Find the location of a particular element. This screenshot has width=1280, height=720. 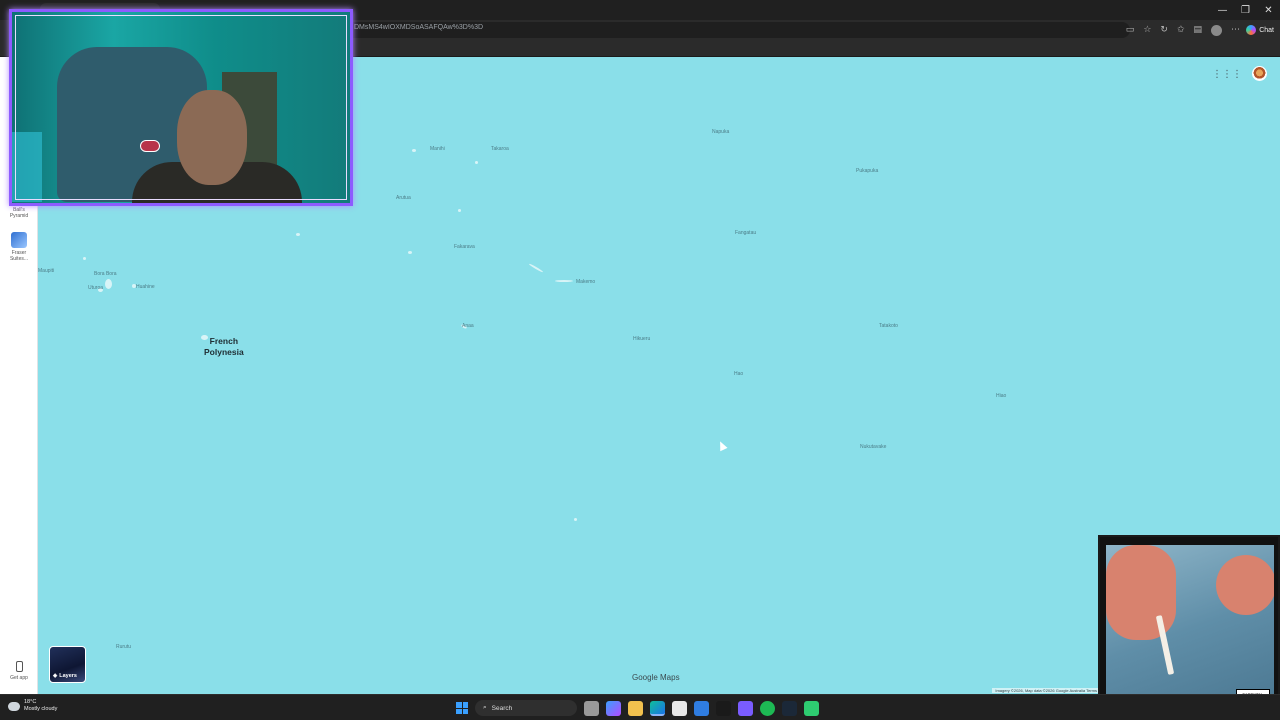

minimize-button: — is located at coordinates (1222, 10).